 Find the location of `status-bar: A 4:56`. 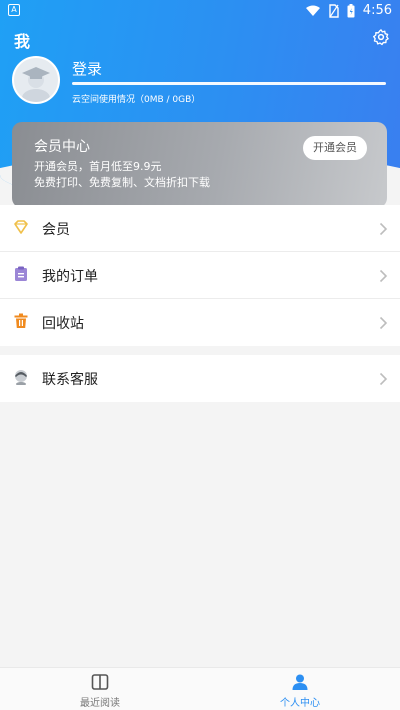

status-bar: A 4:56 is located at coordinates (200, 11).